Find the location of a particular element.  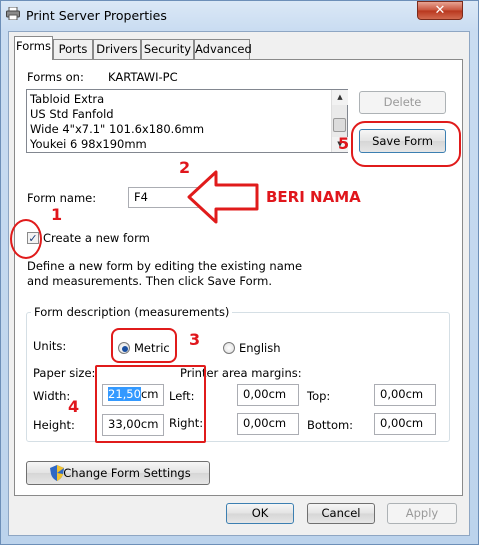

bottom-label: Bottom: is located at coordinates (330, 425).